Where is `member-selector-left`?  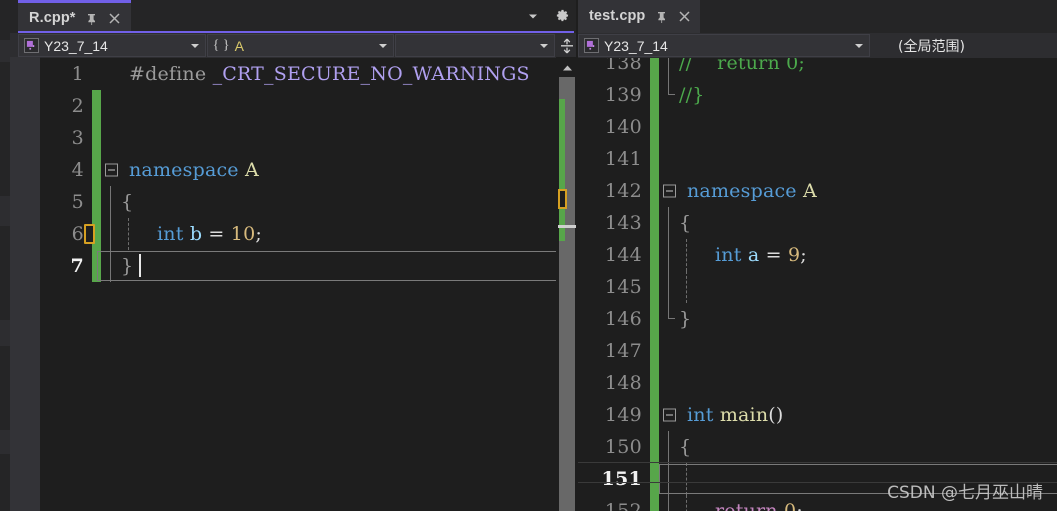 member-selector-left is located at coordinates (475, 45).